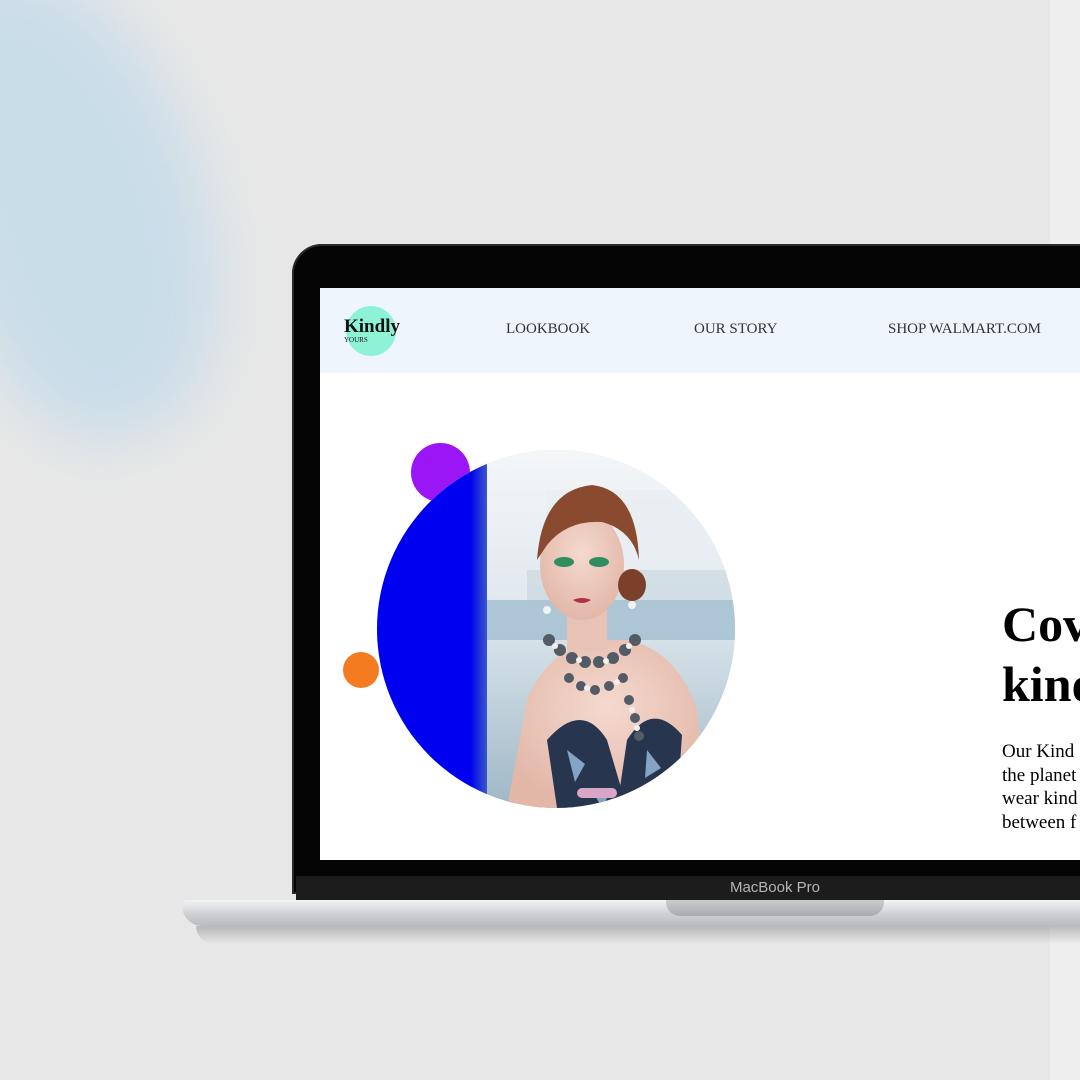 This screenshot has height=1080, width=1080. I want to click on hero-body-text: Our Kind the planet wear kind between f, so click(1041, 787).